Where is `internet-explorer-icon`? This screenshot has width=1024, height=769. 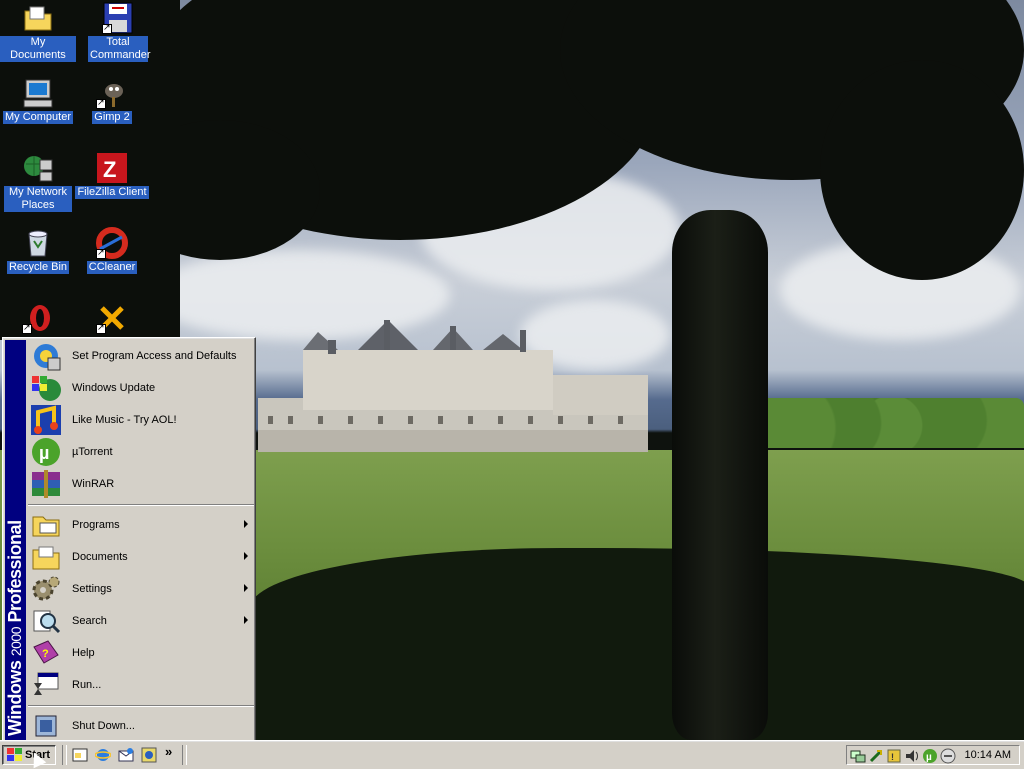 internet-explorer-icon is located at coordinates (103, 755).